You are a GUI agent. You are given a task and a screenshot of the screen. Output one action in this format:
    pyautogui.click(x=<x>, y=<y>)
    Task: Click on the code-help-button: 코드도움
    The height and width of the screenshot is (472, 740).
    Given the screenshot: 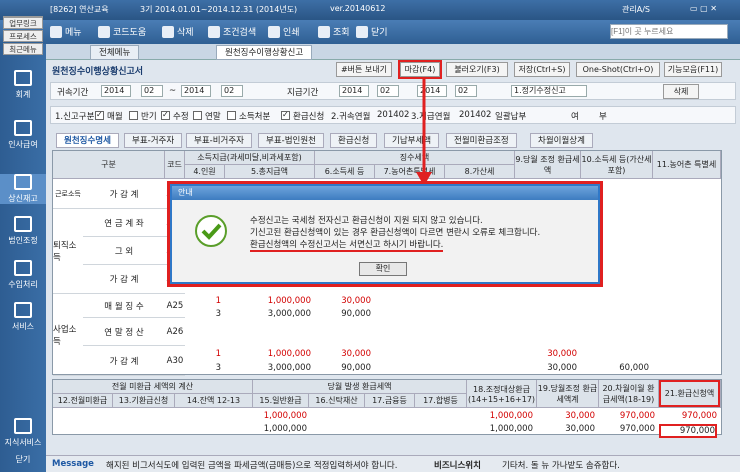 What is the action you would take?
    pyautogui.click(x=122, y=31)
    